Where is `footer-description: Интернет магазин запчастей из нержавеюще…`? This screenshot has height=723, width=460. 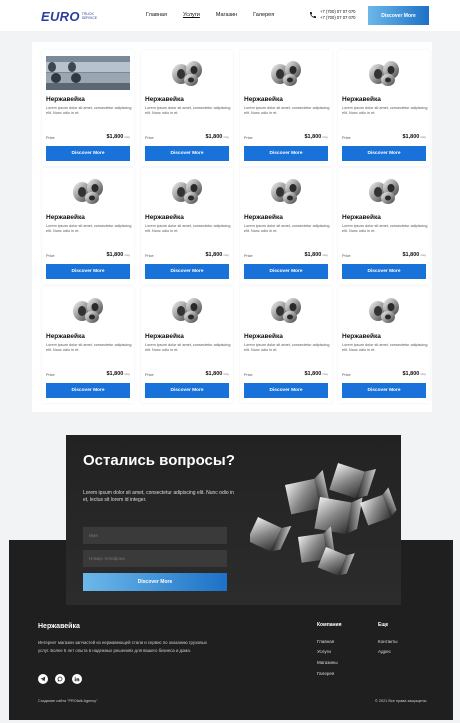 footer-description: Интернет магазин запчастей из нержавеюще… is located at coordinates (122, 646).